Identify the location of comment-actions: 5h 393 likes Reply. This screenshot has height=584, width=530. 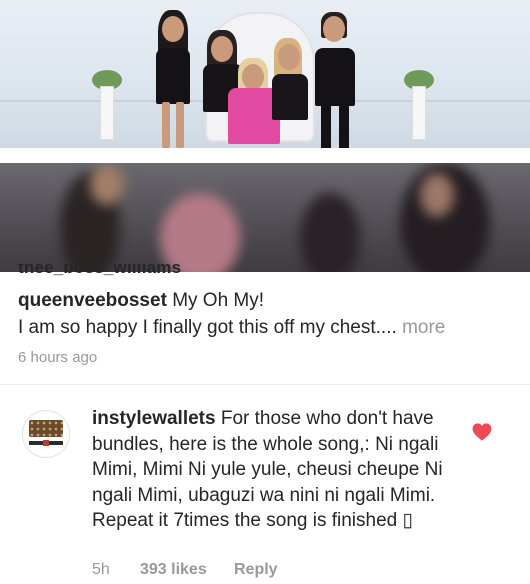
(185, 570).